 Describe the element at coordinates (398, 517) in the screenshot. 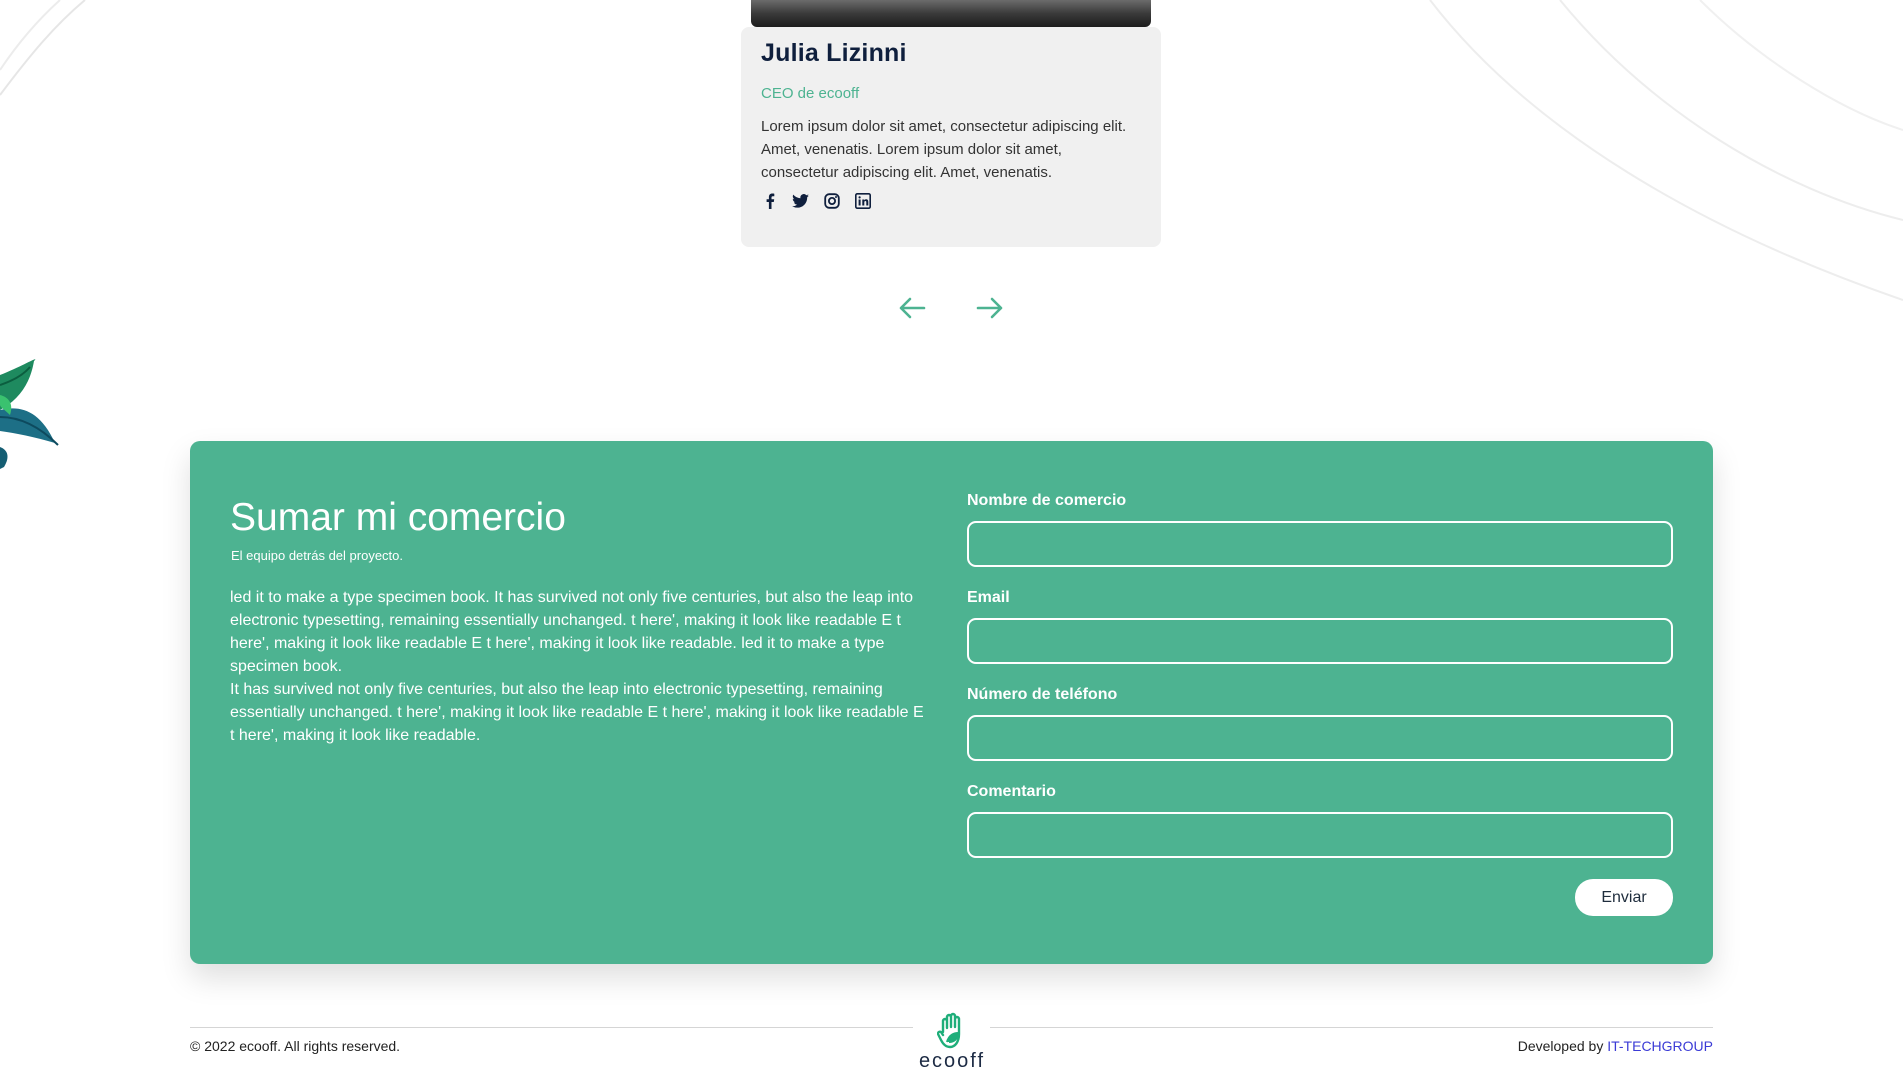

I see `section-title: Sumar mi comercio` at that location.